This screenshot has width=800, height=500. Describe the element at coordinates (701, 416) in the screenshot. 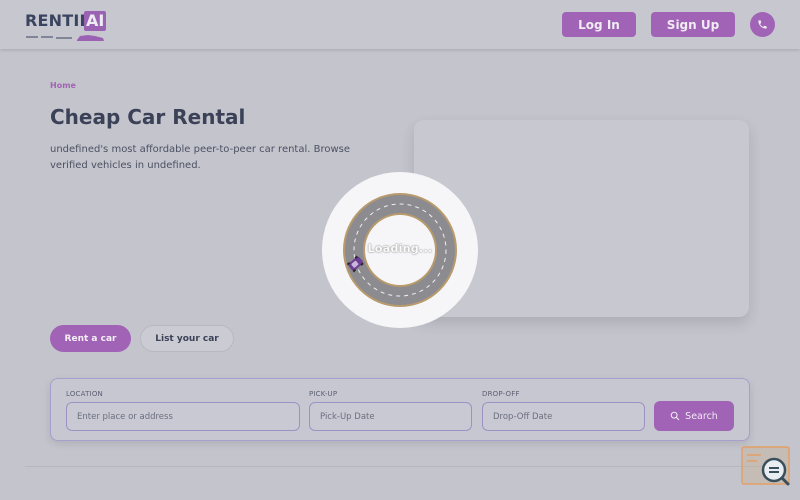

I see `search-button-label: Search` at that location.